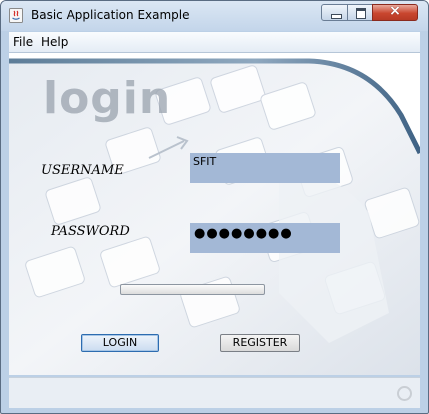 Image resolution: width=429 pixels, height=414 pixels. I want to click on minimize-icon, so click(336, 16).